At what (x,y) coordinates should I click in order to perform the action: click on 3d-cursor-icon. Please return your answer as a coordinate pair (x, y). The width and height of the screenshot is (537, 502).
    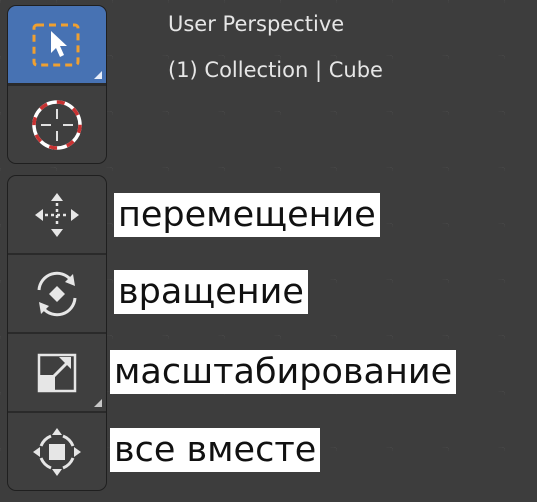
    Looking at the image, I should click on (57, 124).